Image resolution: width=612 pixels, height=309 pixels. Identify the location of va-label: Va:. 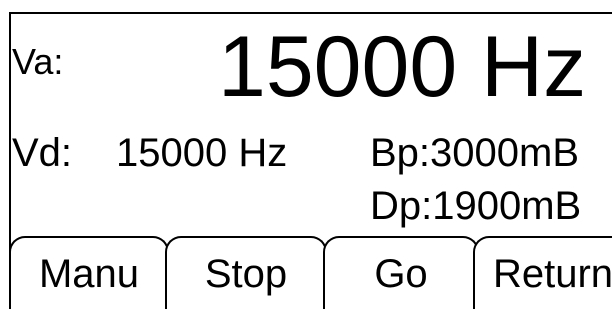
(38, 61).